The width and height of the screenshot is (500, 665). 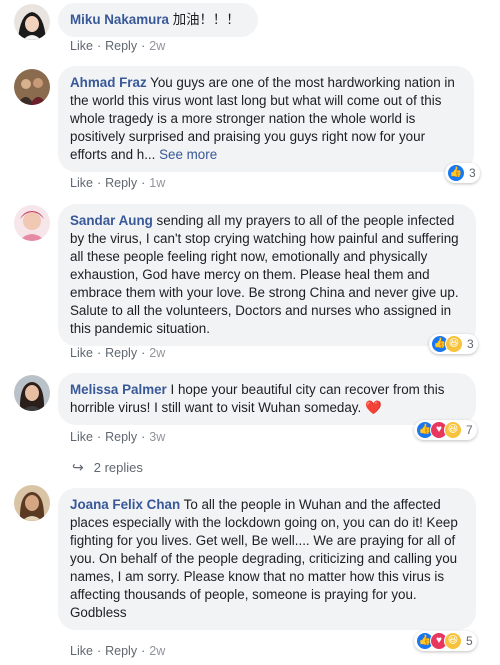 I want to click on comment-author: Joana Felix Chan, so click(x=125, y=504).